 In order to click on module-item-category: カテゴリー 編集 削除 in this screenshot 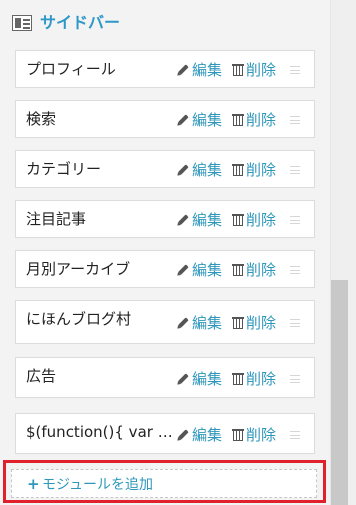, I will do `click(165, 169)`.